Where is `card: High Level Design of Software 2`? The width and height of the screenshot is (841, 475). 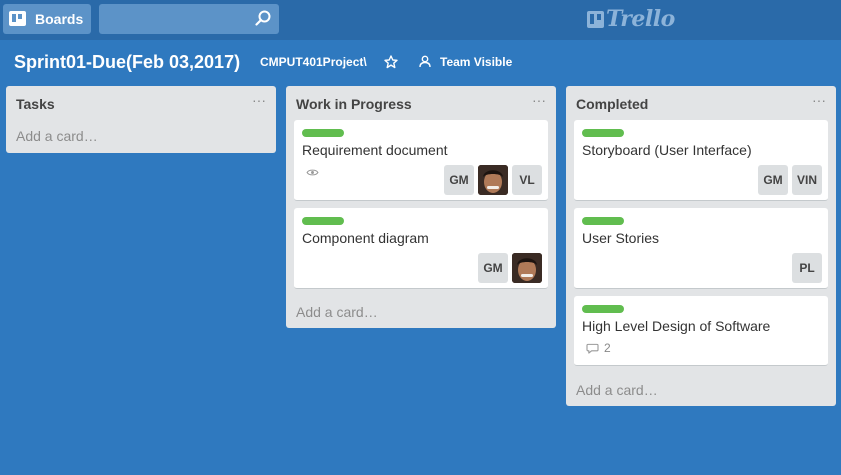 card: High Level Design of Software 2 is located at coordinates (701, 331).